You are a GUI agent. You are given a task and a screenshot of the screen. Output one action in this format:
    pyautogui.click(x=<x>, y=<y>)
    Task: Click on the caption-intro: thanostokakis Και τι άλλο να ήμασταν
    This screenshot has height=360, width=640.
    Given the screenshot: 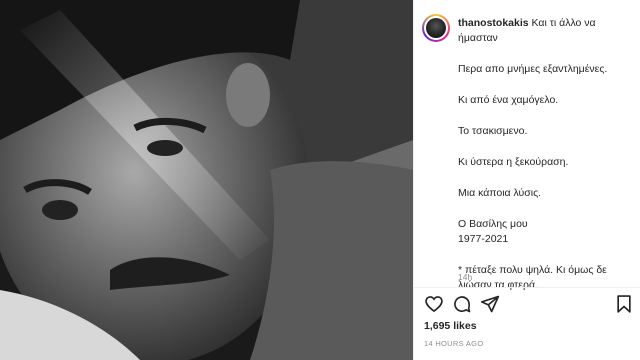 What is the action you would take?
    pyautogui.click(x=533, y=31)
    